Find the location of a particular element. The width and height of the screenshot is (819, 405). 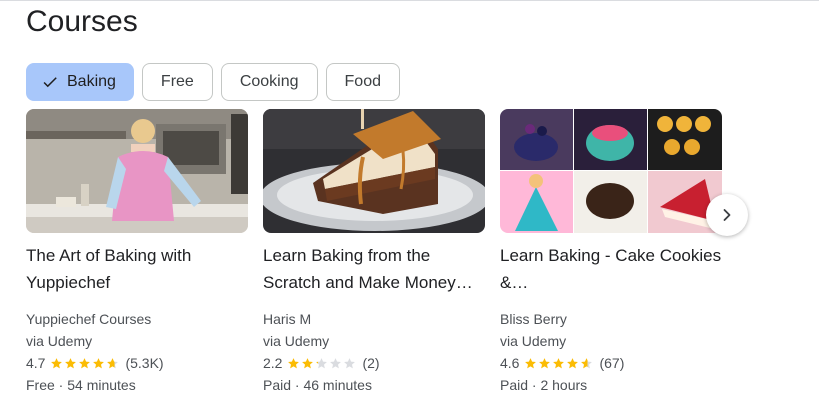

filter-chip-baking: Baking is located at coordinates (80, 82).